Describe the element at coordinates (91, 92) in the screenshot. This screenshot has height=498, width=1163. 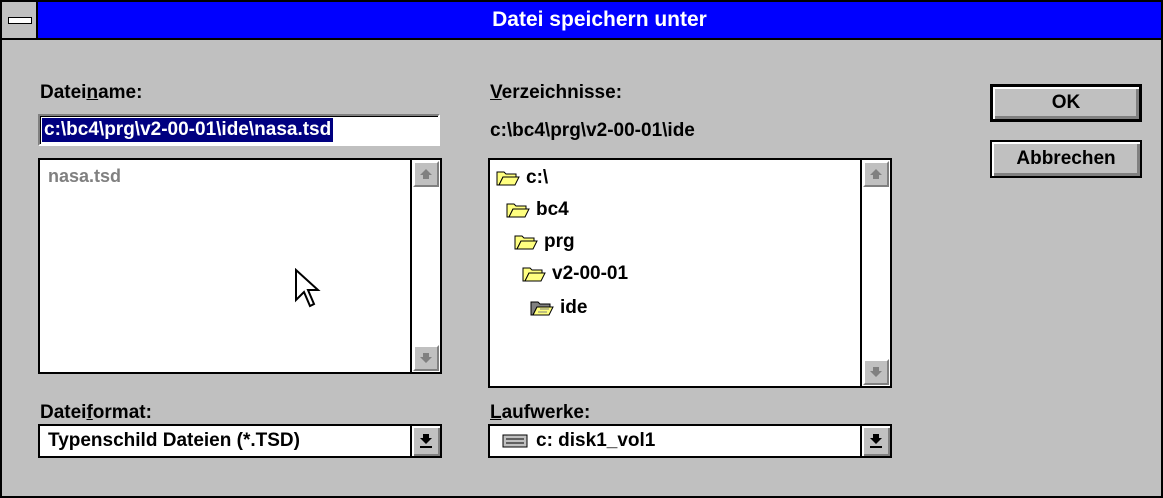
I see `filename-label: Dateiname:` at that location.